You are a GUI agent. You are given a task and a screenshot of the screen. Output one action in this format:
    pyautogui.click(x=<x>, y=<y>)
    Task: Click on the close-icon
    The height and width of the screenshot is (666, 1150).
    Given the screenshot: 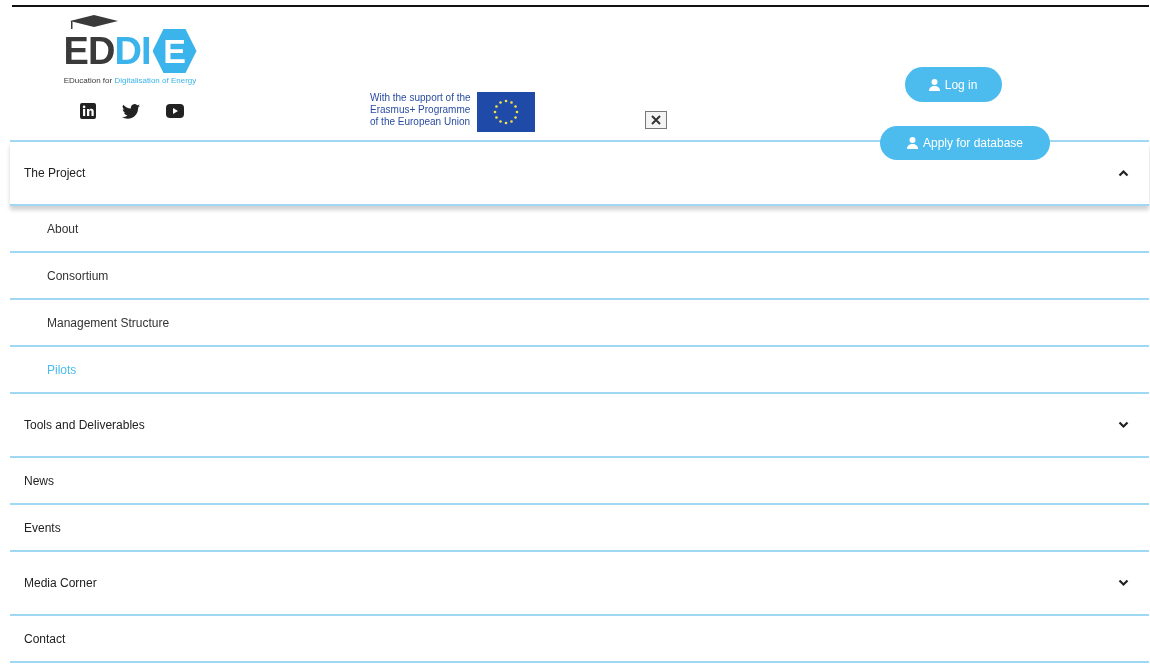 What is the action you would take?
    pyautogui.click(x=655, y=120)
    